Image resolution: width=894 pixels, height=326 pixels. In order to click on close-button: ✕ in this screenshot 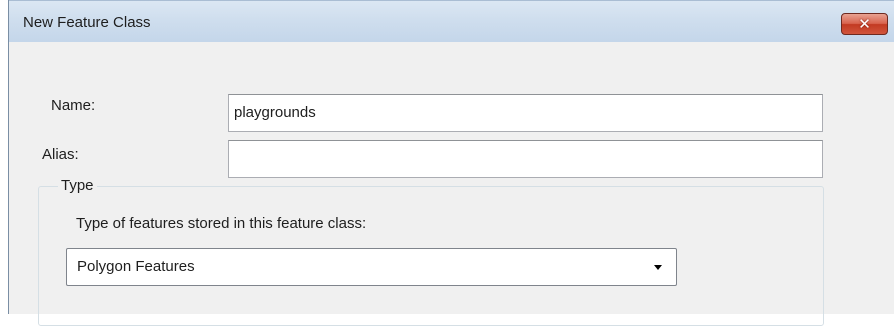, I will do `click(864, 24)`.